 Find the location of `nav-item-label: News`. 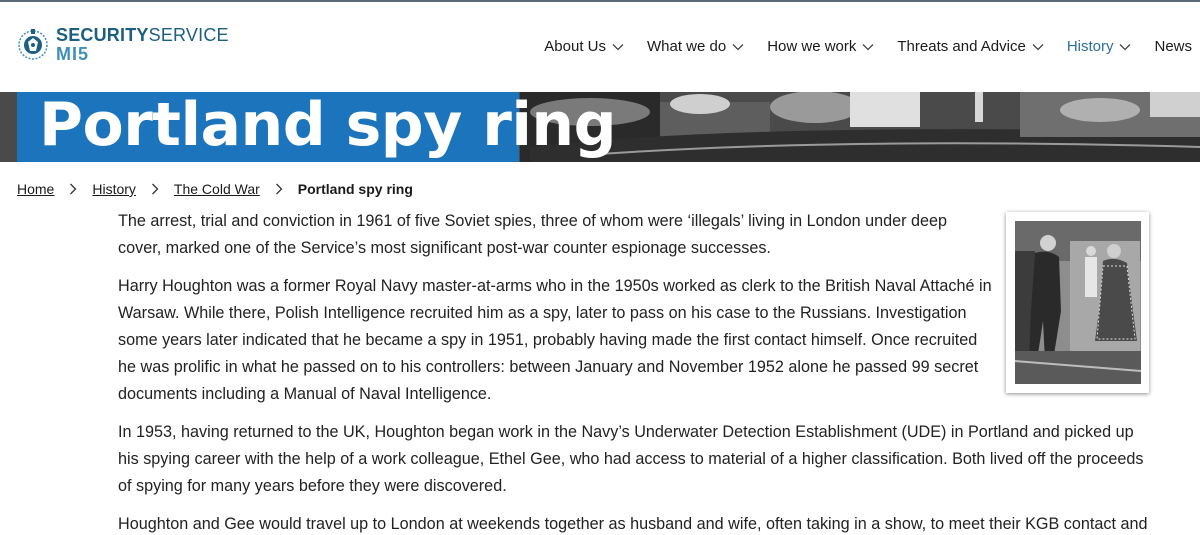

nav-item-label: News is located at coordinates (1173, 46).